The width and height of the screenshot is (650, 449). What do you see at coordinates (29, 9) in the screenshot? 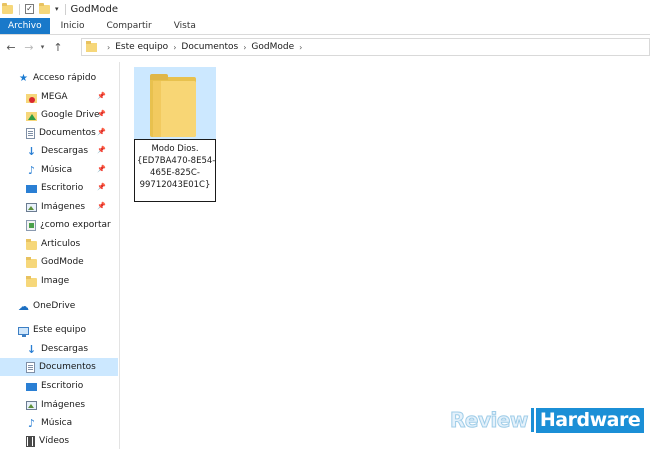
I see `properties-icon: ✓` at bounding box center [29, 9].